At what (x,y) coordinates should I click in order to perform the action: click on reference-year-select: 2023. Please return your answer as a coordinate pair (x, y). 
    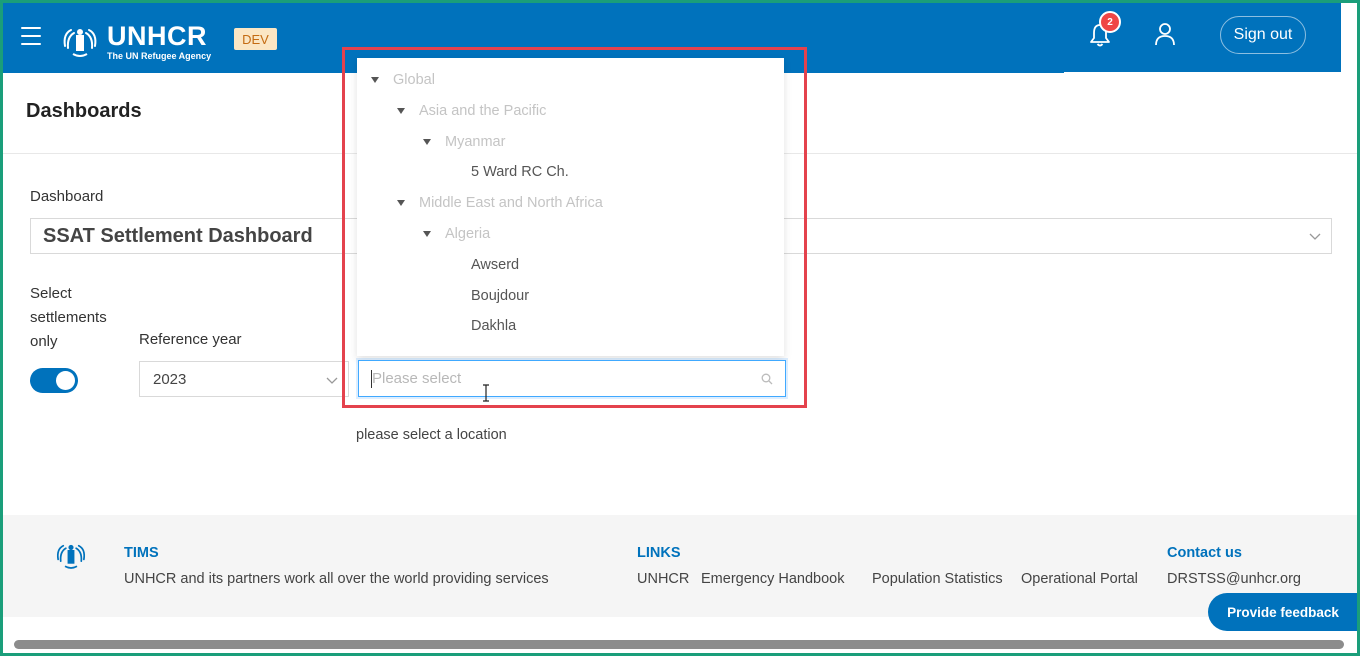
    Looking at the image, I should click on (244, 379).